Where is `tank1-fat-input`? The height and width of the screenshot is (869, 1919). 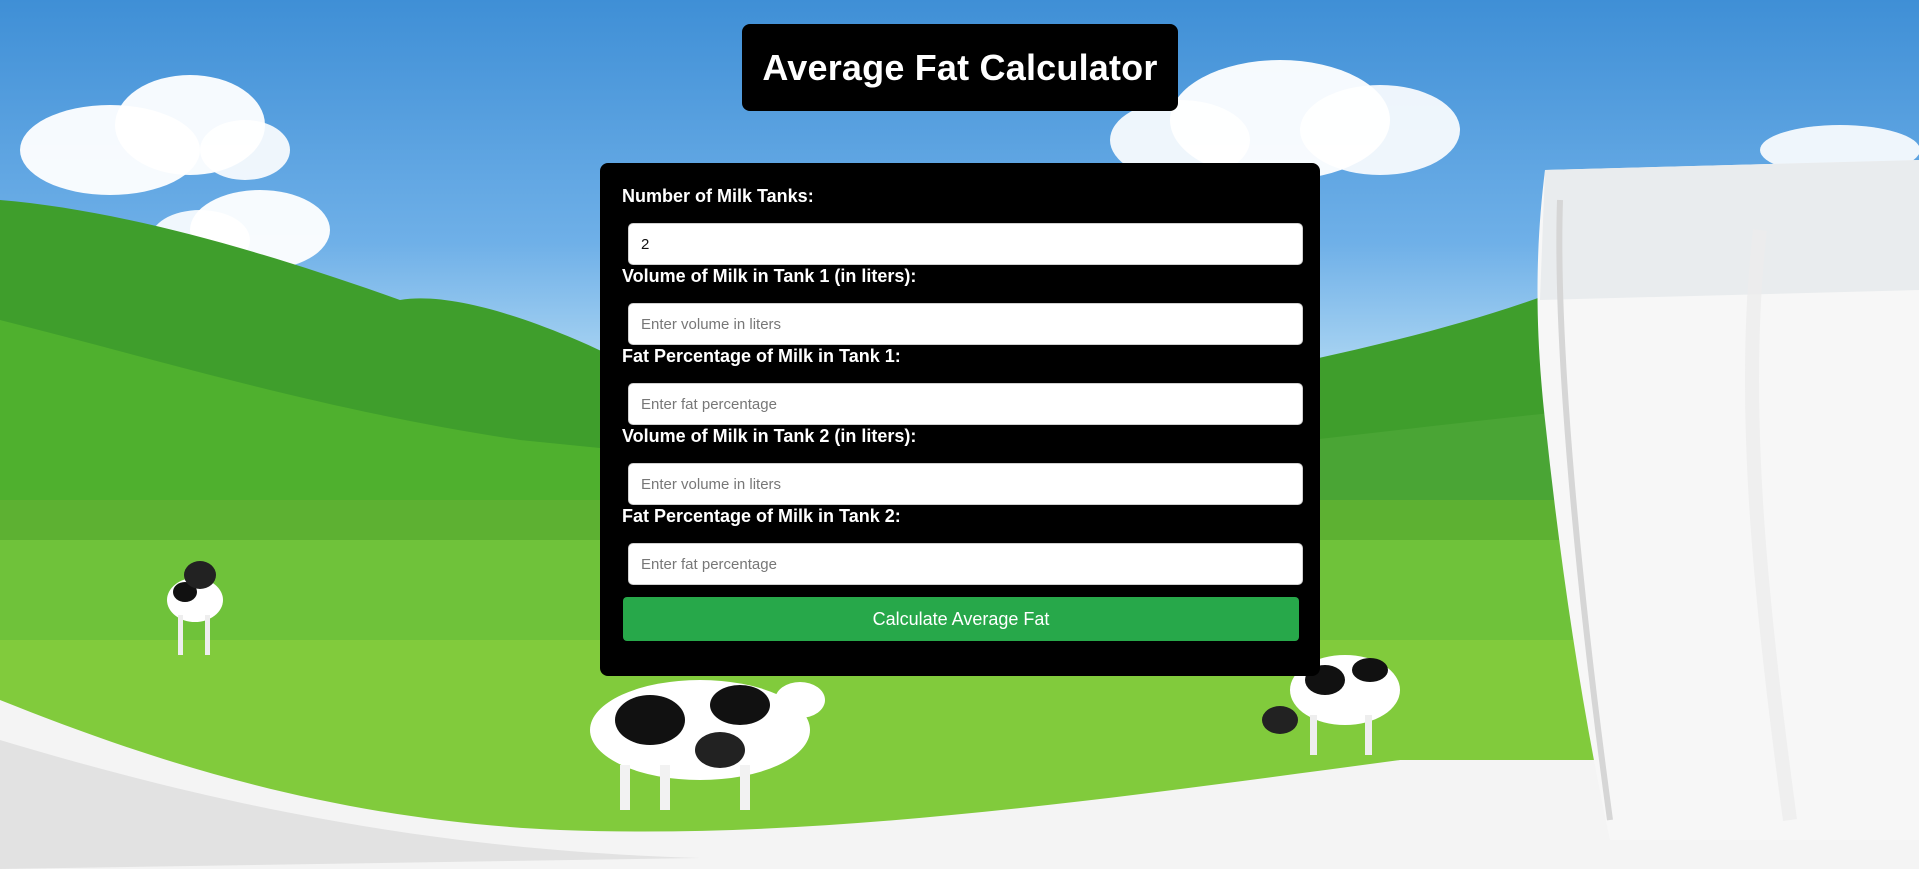 tank1-fat-input is located at coordinates (965, 404).